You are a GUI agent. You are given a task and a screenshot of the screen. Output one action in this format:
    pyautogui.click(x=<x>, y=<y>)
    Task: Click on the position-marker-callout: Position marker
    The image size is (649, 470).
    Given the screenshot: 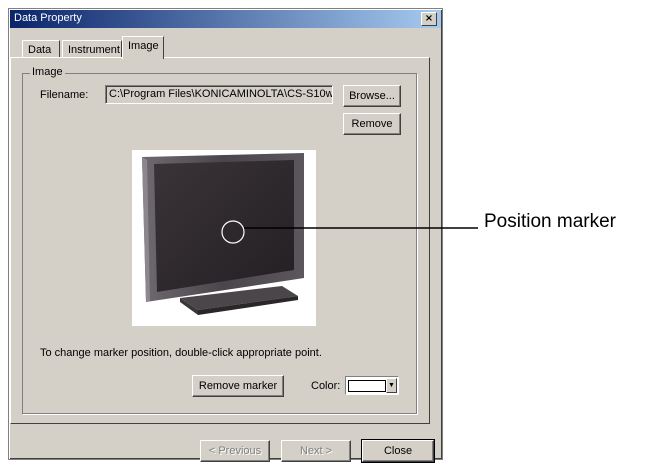 What is the action you would take?
    pyautogui.click(x=550, y=221)
    